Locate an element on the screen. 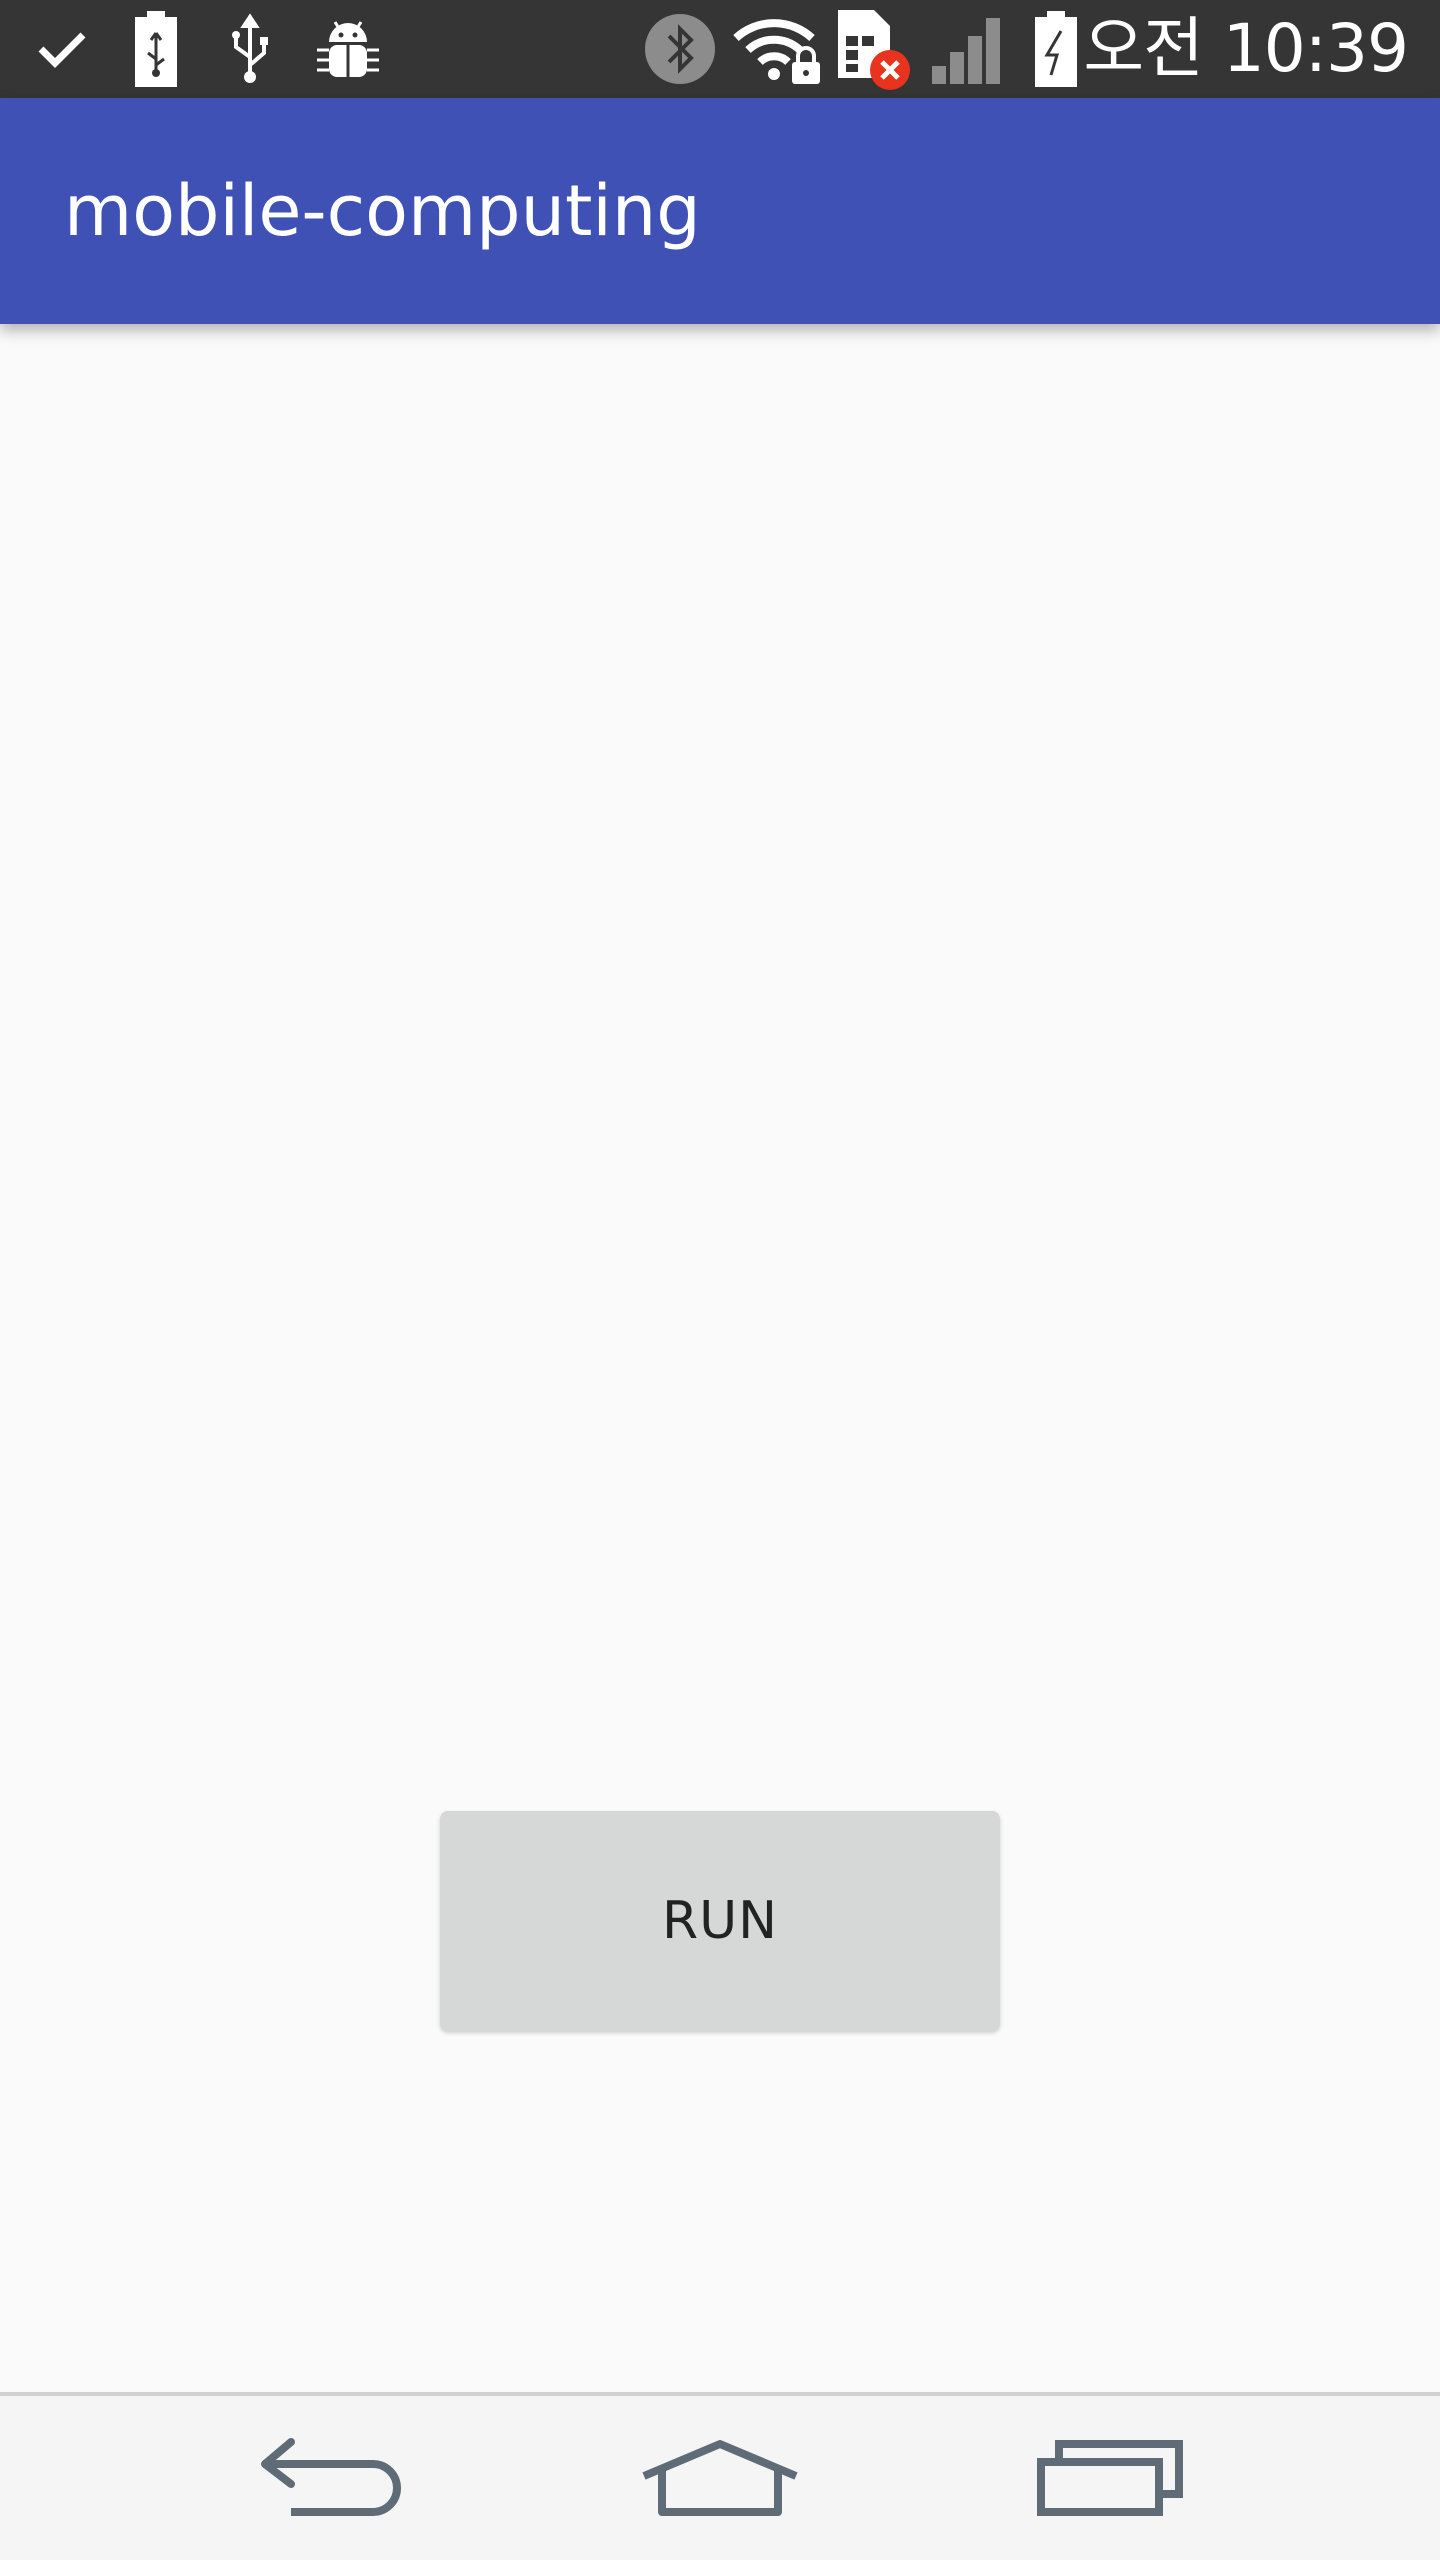 The width and height of the screenshot is (1440, 2560). recents-icon is located at coordinates (1110, 2478).